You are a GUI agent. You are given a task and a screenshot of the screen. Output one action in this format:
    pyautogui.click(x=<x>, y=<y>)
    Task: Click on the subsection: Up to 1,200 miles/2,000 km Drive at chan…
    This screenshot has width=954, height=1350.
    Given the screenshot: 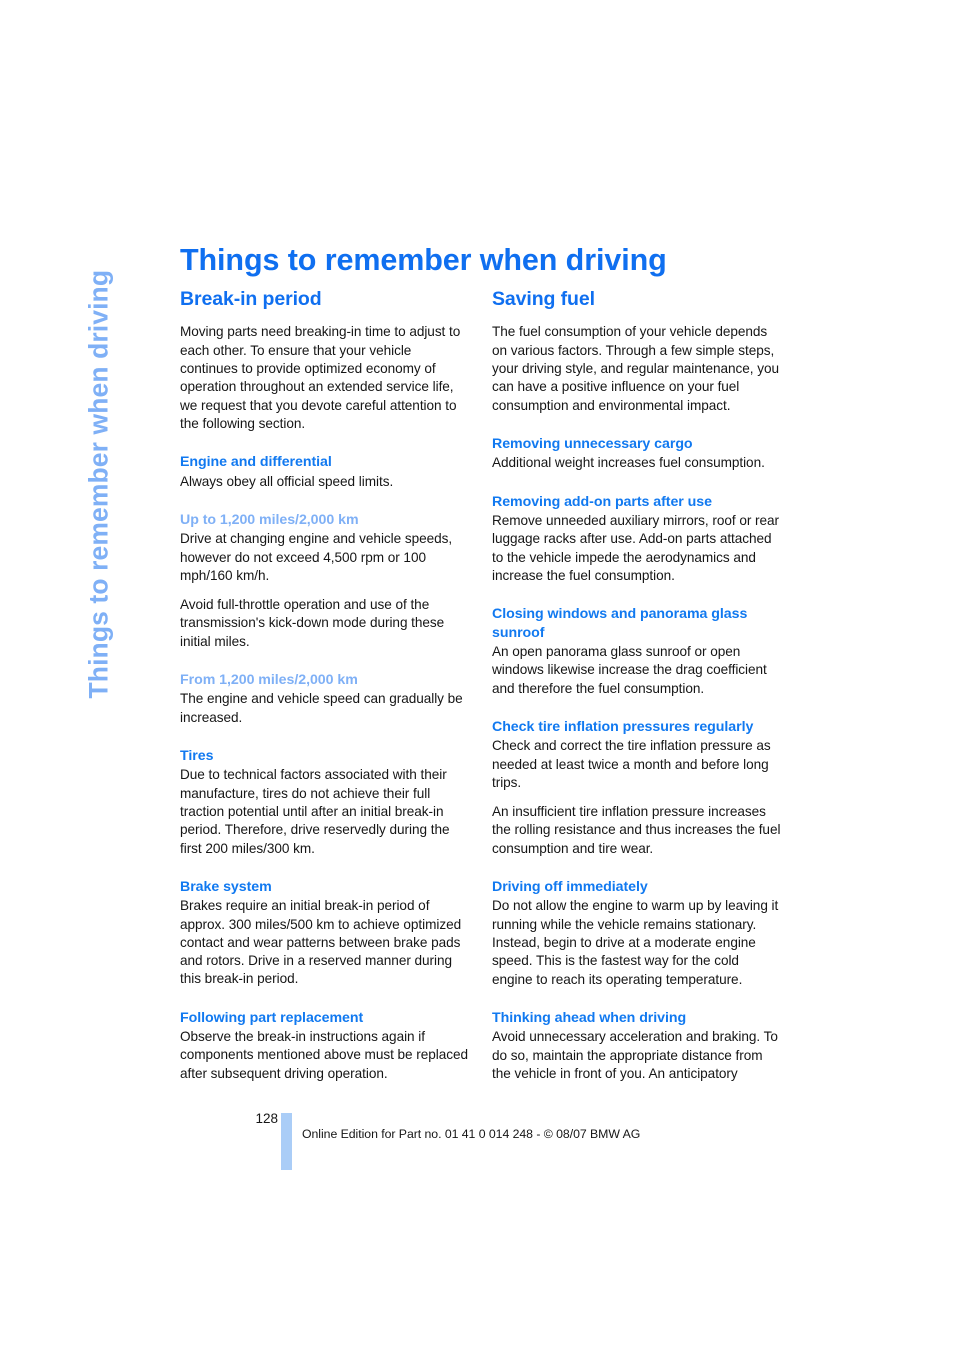 What is the action you would take?
    pyautogui.click(x=325, y=581)
    